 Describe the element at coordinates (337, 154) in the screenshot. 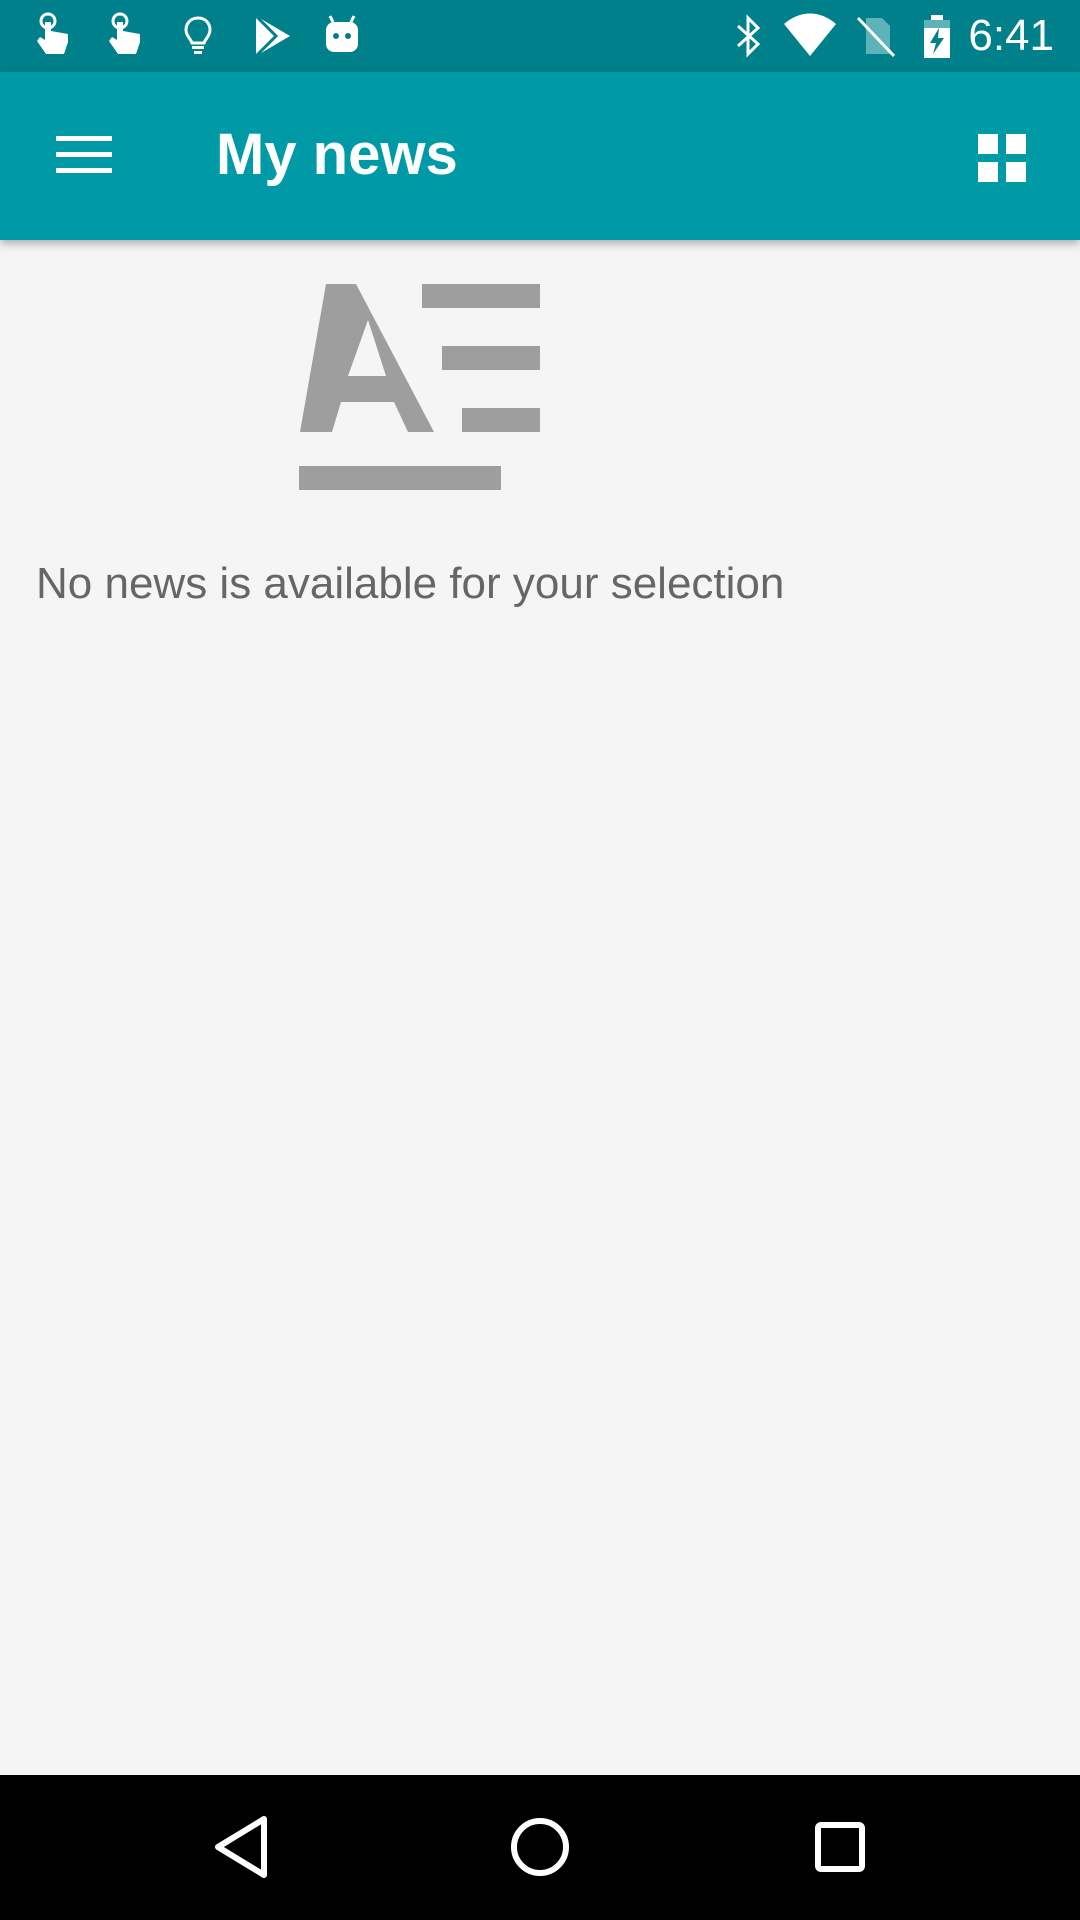

I see `page-title: My news` at that location.